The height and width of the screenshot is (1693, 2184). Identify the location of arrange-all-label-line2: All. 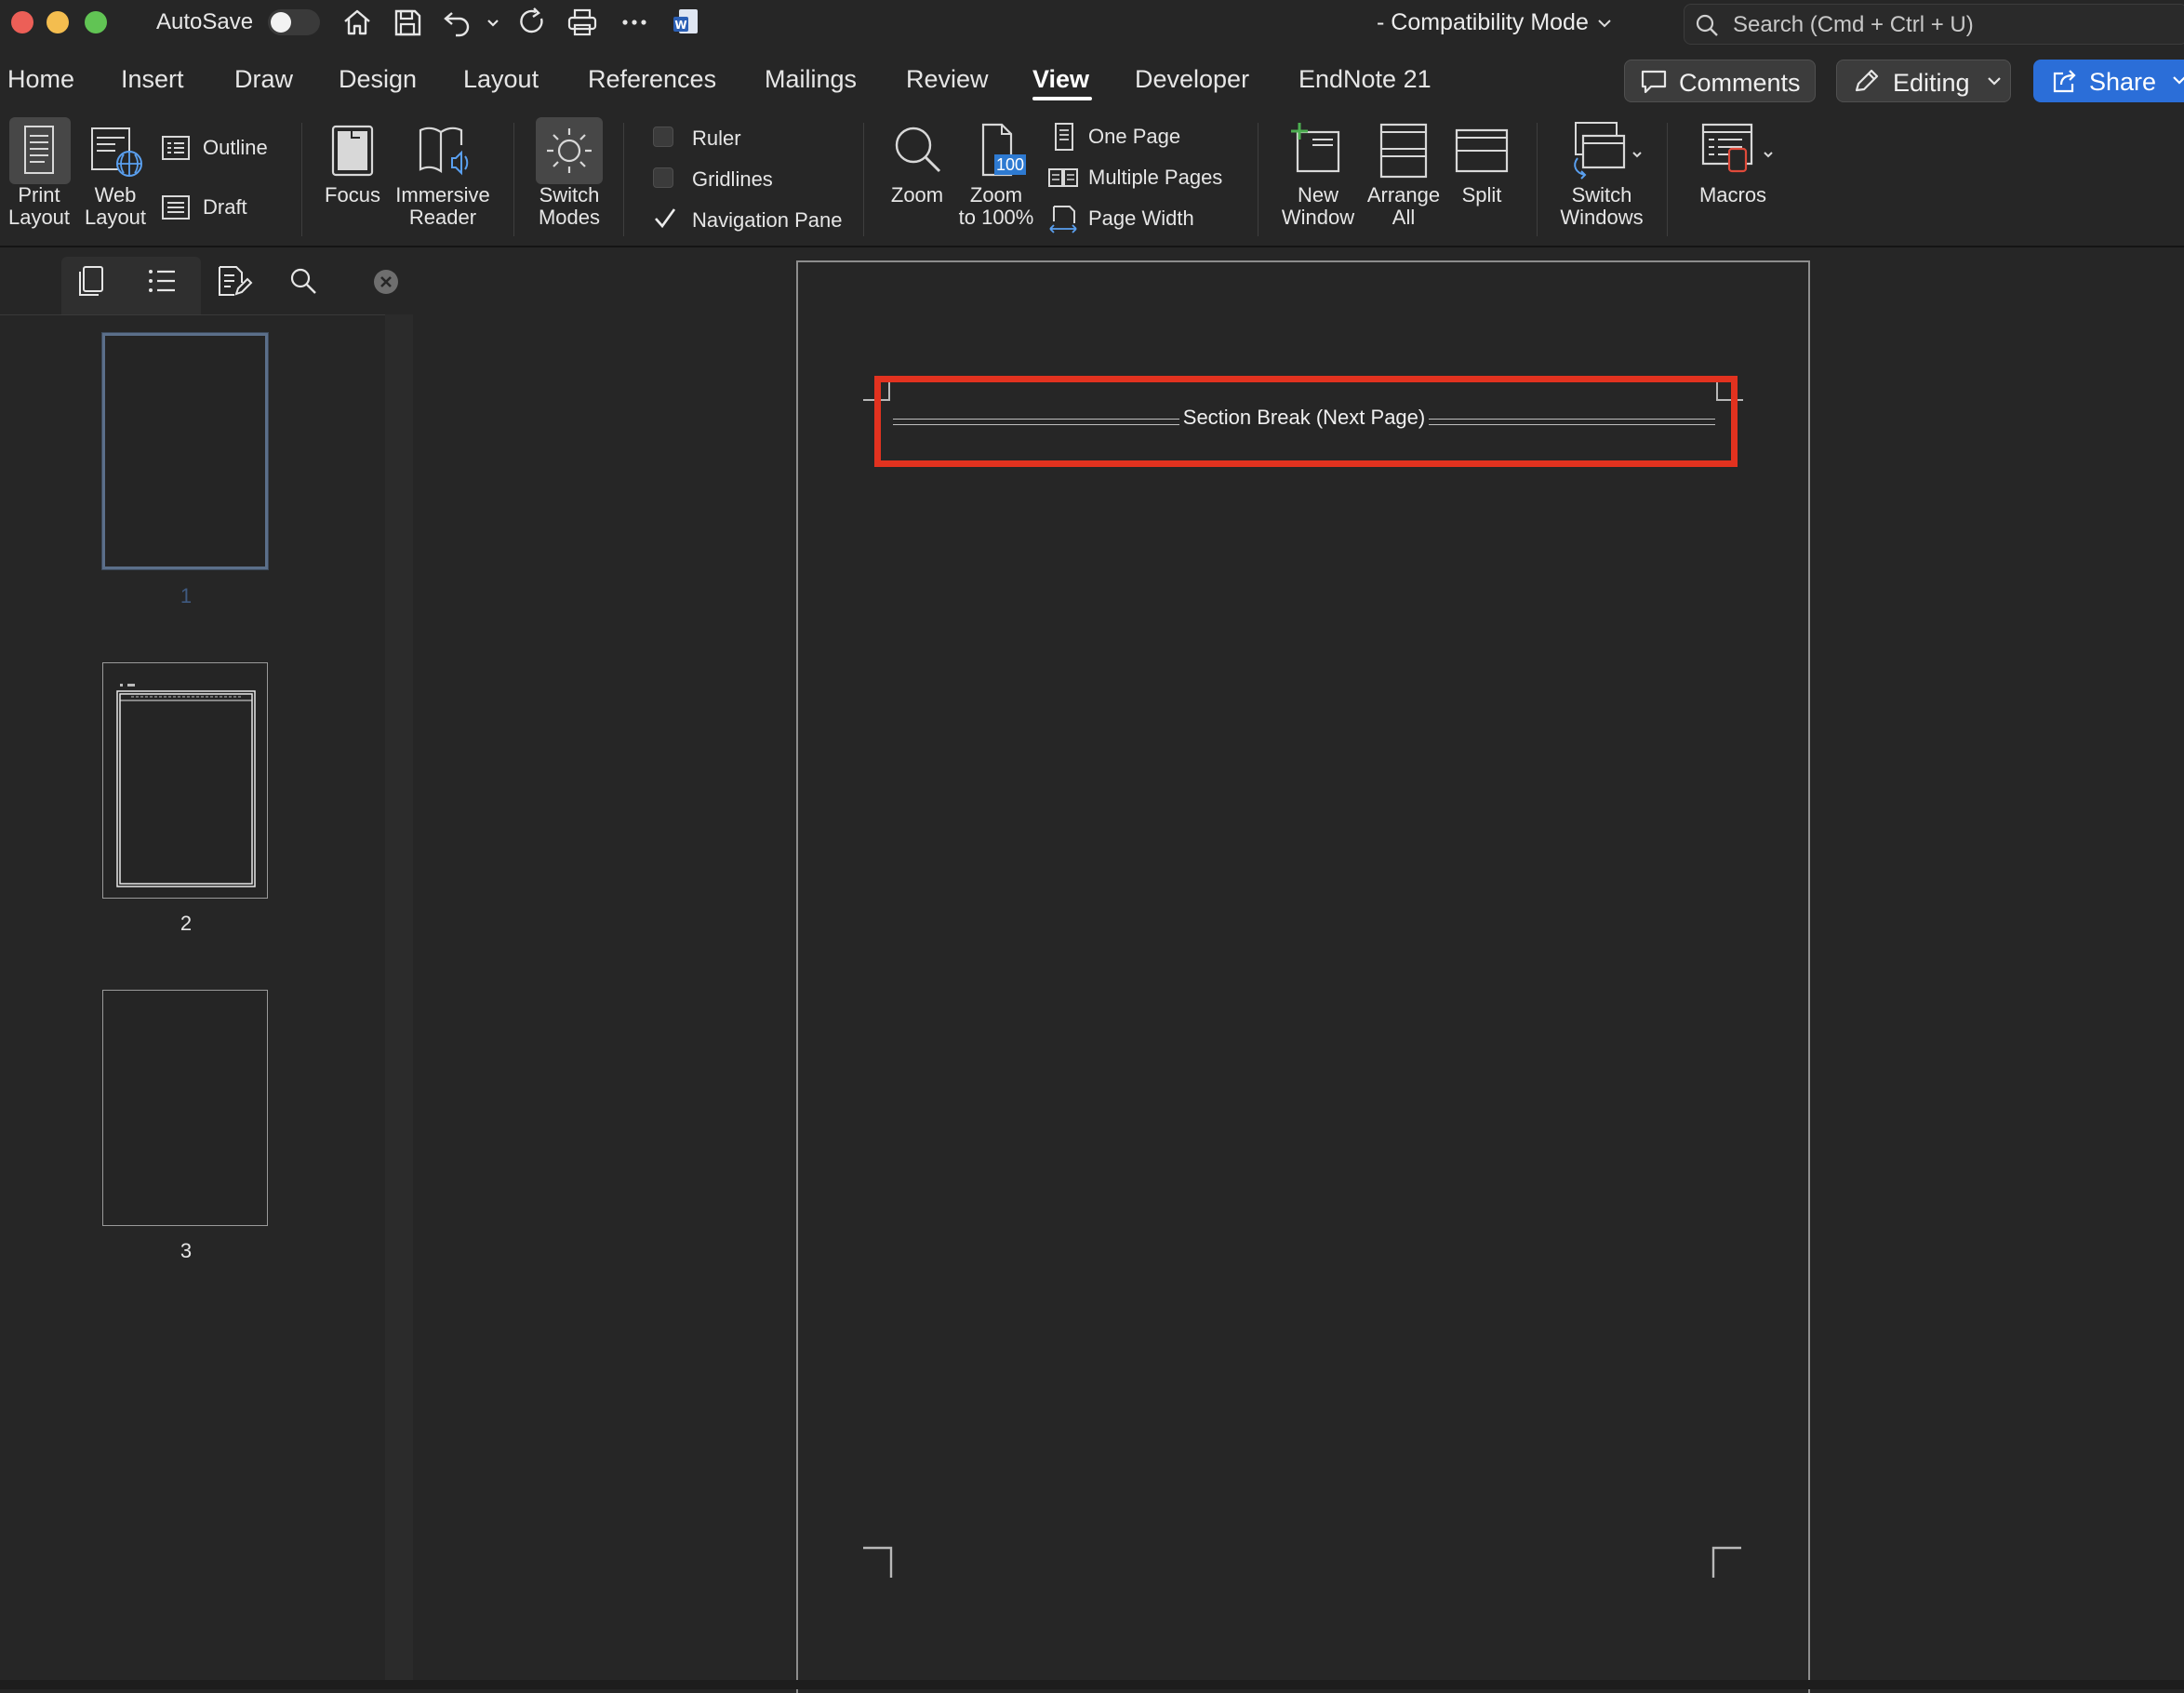
(1404, 217).